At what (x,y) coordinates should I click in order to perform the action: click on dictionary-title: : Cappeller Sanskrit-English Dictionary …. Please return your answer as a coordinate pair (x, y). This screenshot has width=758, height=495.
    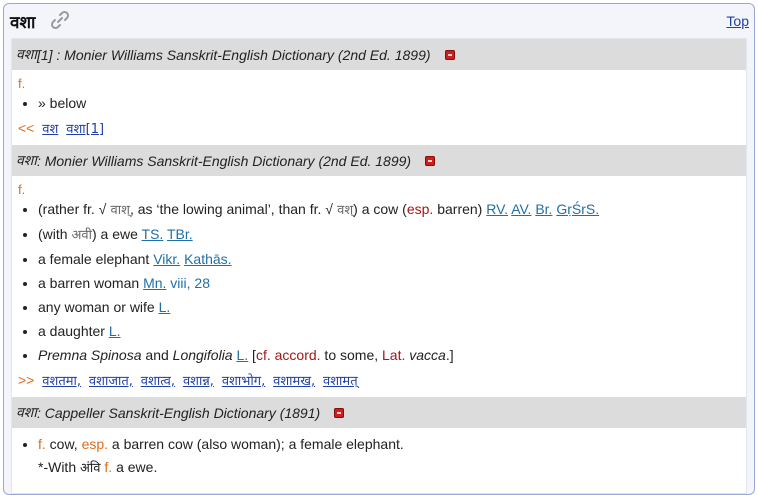
    Looking at the image, I should click on (178, 412).